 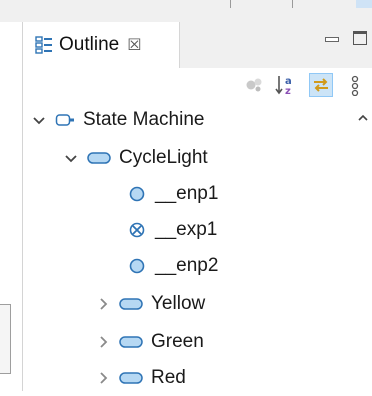 I want to click on view-menu-button, so click(x=355, y=85).